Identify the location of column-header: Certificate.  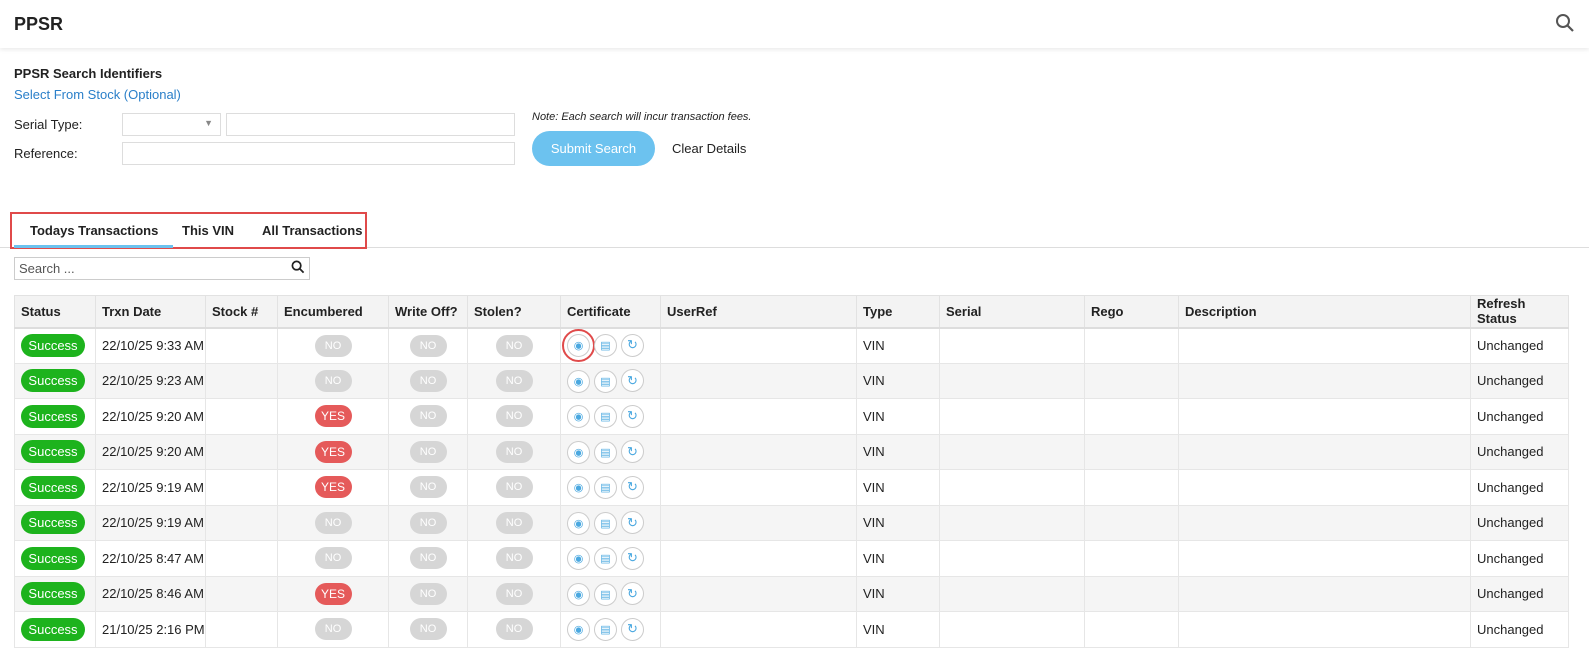
(610, 312).